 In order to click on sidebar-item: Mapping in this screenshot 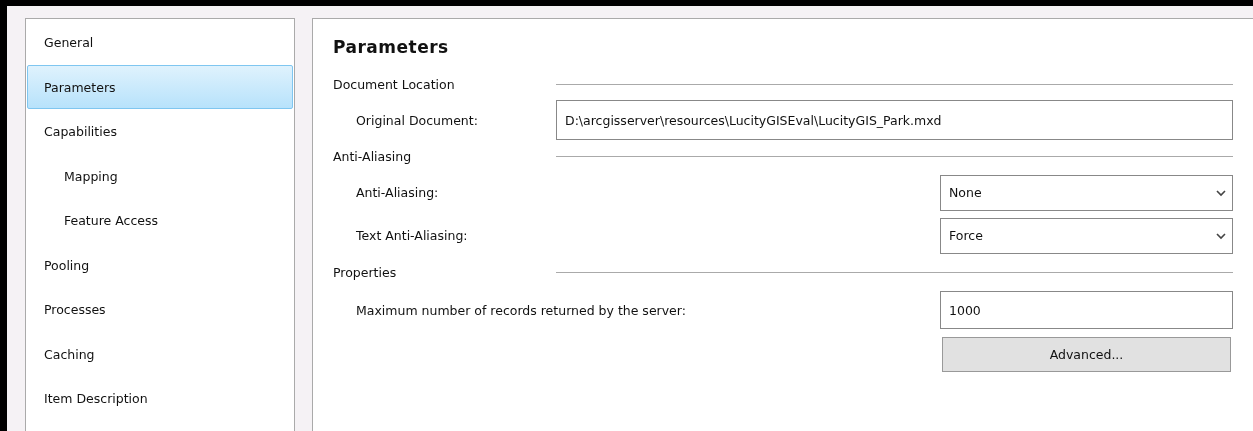, I will do `click(160, 175)`.